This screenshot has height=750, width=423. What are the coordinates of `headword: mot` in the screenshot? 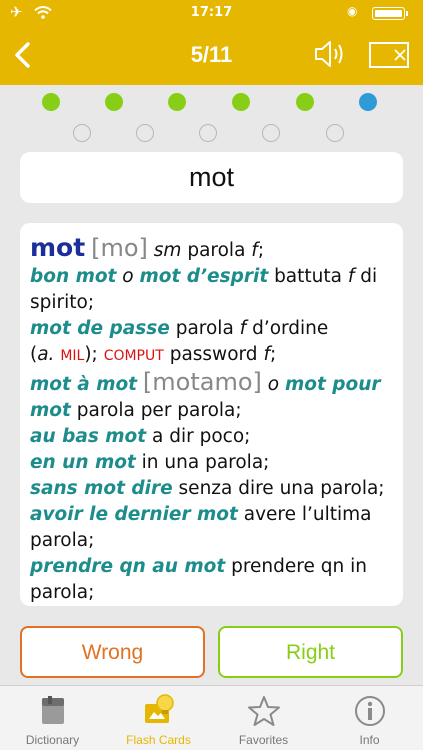 It's located at (211, 177).